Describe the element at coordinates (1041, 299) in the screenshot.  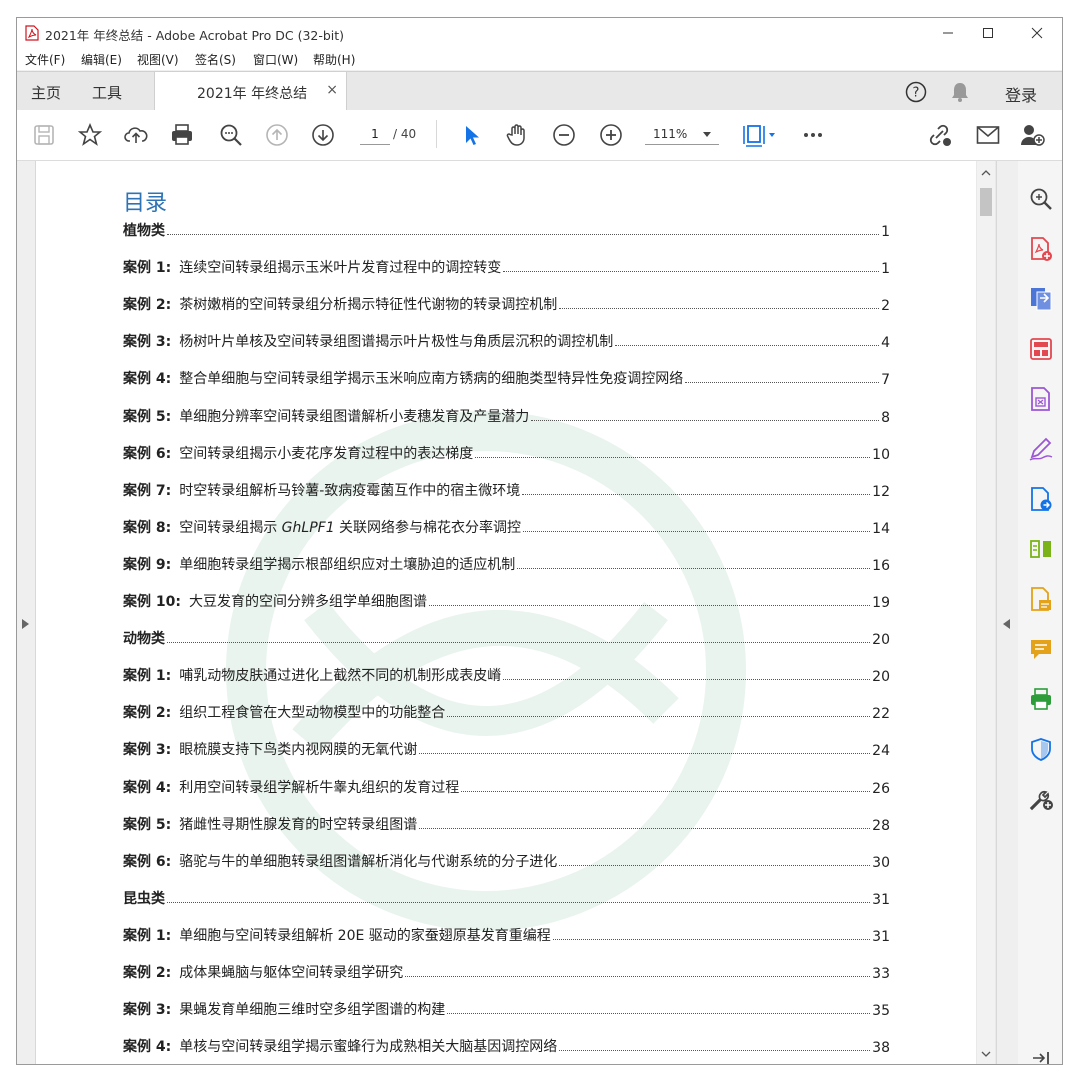
I see `tool-export-pdf` at that location.